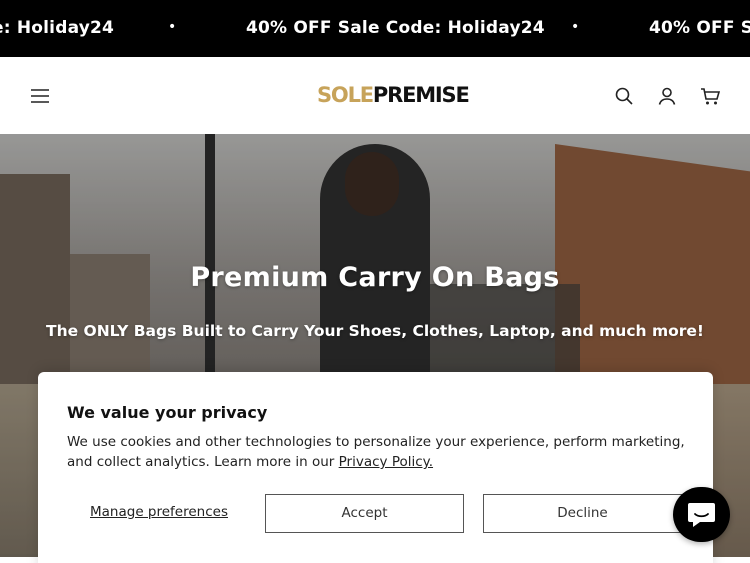 The width and height of the screenshot is (750, 563). What do you see at coordinates (624, 96) in the screenshot?
I see `search-icon` at bounding box center [624, 96].